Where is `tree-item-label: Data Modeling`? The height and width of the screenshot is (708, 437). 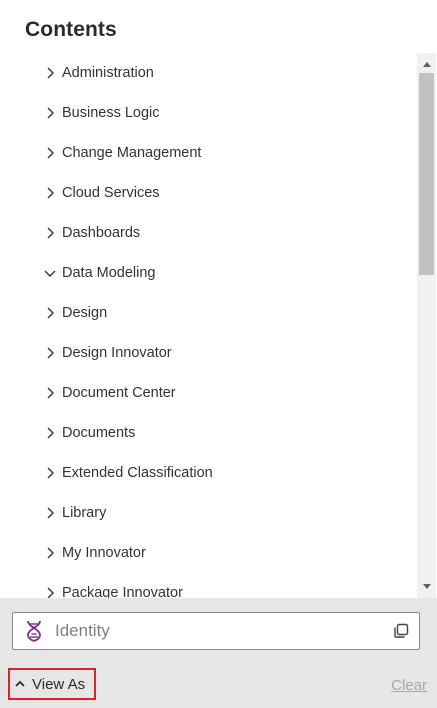
tree-item-label: Data Modeling is located at coordinates (109, 273).